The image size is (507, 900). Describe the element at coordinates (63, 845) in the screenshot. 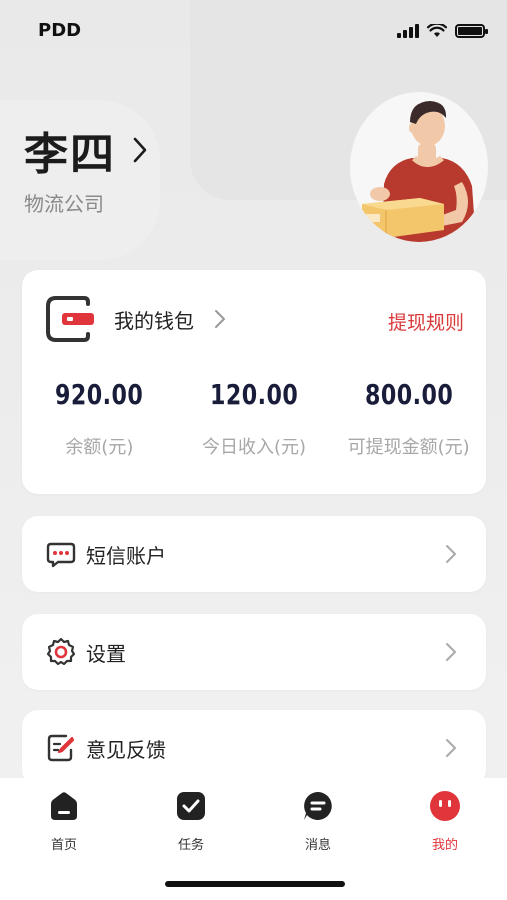

I see `tab-label: 首页` at that location.